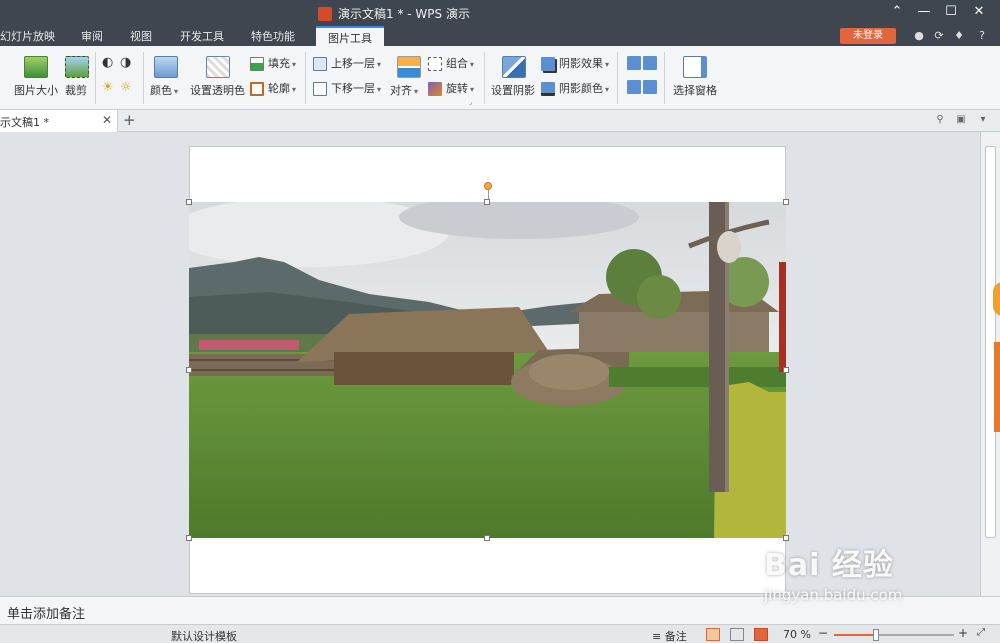 This screenshot has height=643, width=1000. What do you see at coordinates (189, 538) in the screenshot?
I see `resize-handle-bottom-left` at bounding box center [189, 538].